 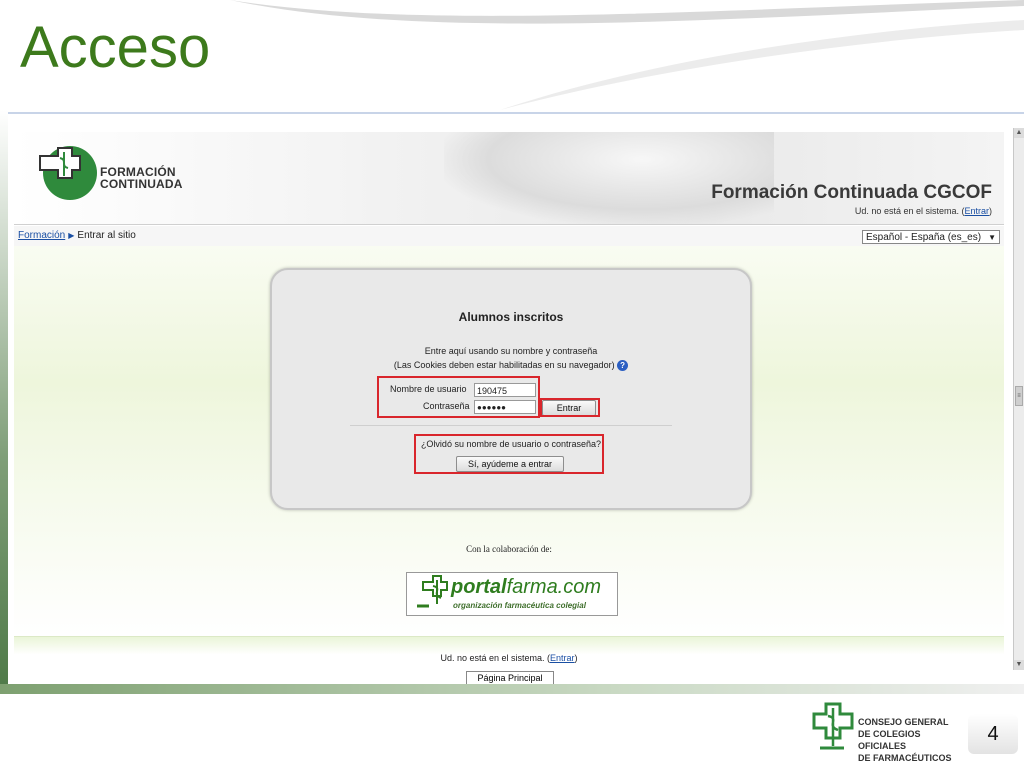 I want to click on footer-status-prefix: Ud. no está en el sistema. (, so click(x=495, y=658).